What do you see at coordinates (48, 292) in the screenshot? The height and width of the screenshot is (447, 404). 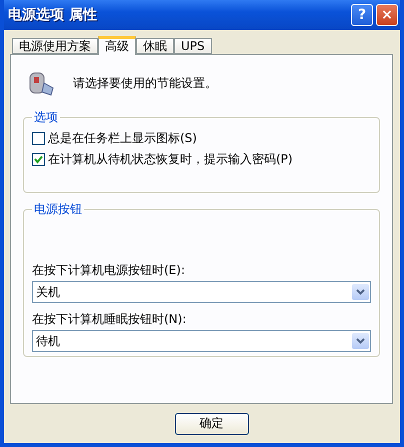 I see `dropdown-value: 关机` at bounding box center [48, 292].